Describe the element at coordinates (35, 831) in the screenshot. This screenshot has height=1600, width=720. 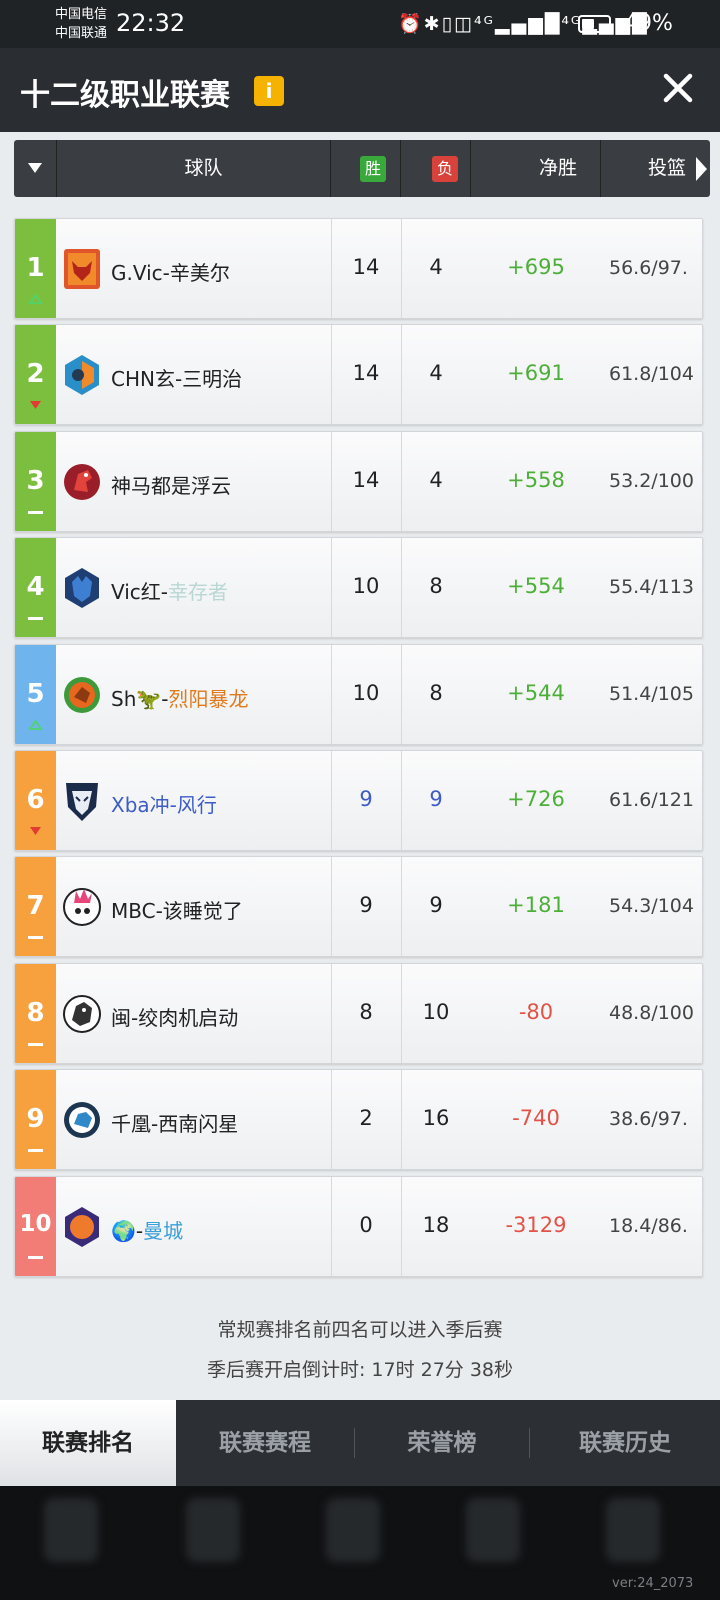
I see `rank-down-icon` at that location.